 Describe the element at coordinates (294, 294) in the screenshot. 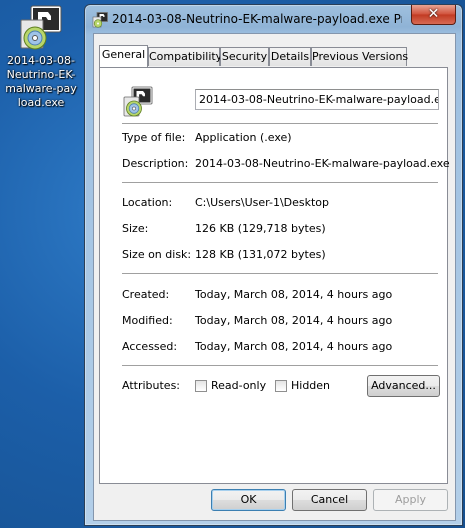

I see `created-value: Today, March 08, 2014, 4 hours ago` at that location.